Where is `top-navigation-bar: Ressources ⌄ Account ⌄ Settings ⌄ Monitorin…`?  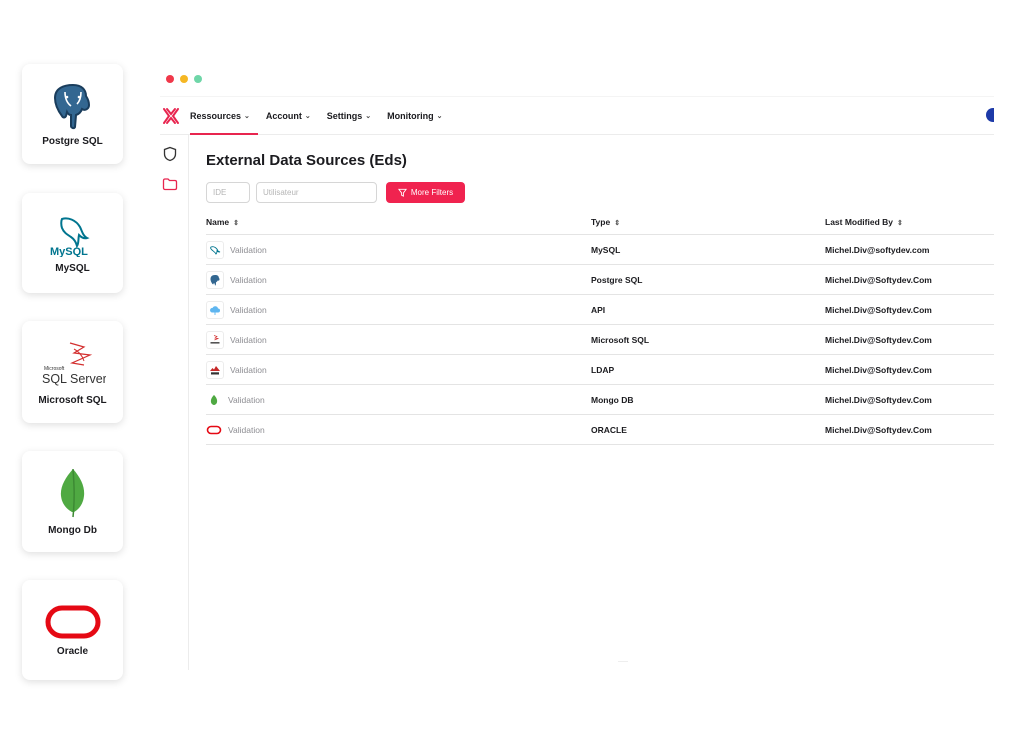
top-navigation-bar: Ressources ⌄ Account ⌄ Settings ⌄ Monitorin… is located at coordinates (577, 115).